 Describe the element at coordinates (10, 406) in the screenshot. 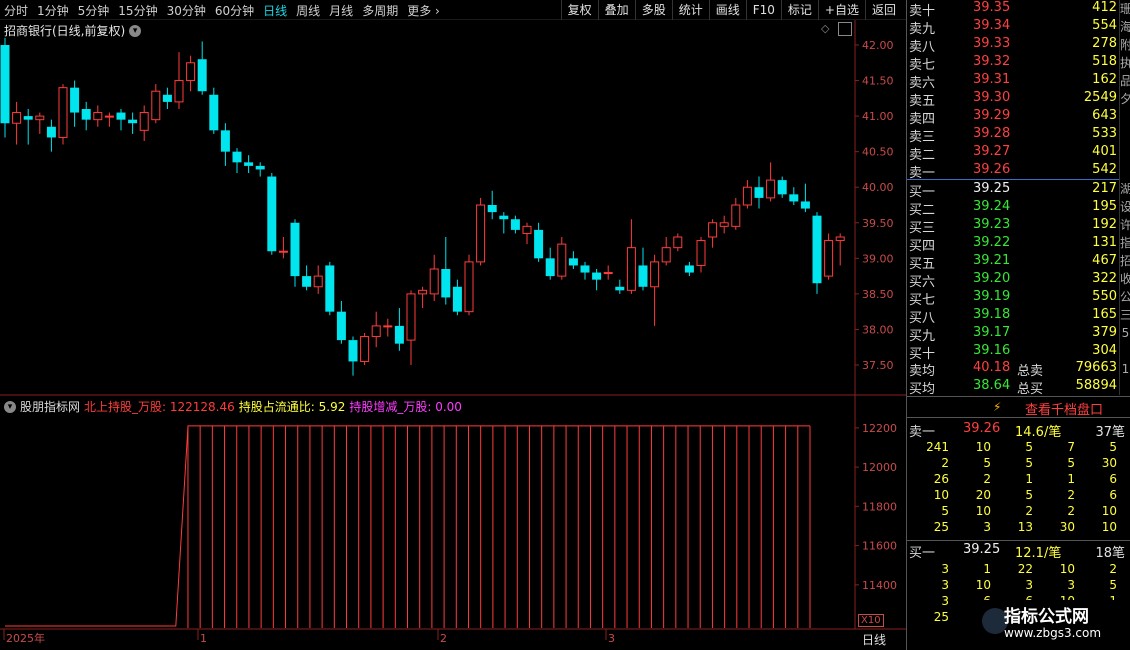

I see `chevron-down-icon: ▾` at that location.